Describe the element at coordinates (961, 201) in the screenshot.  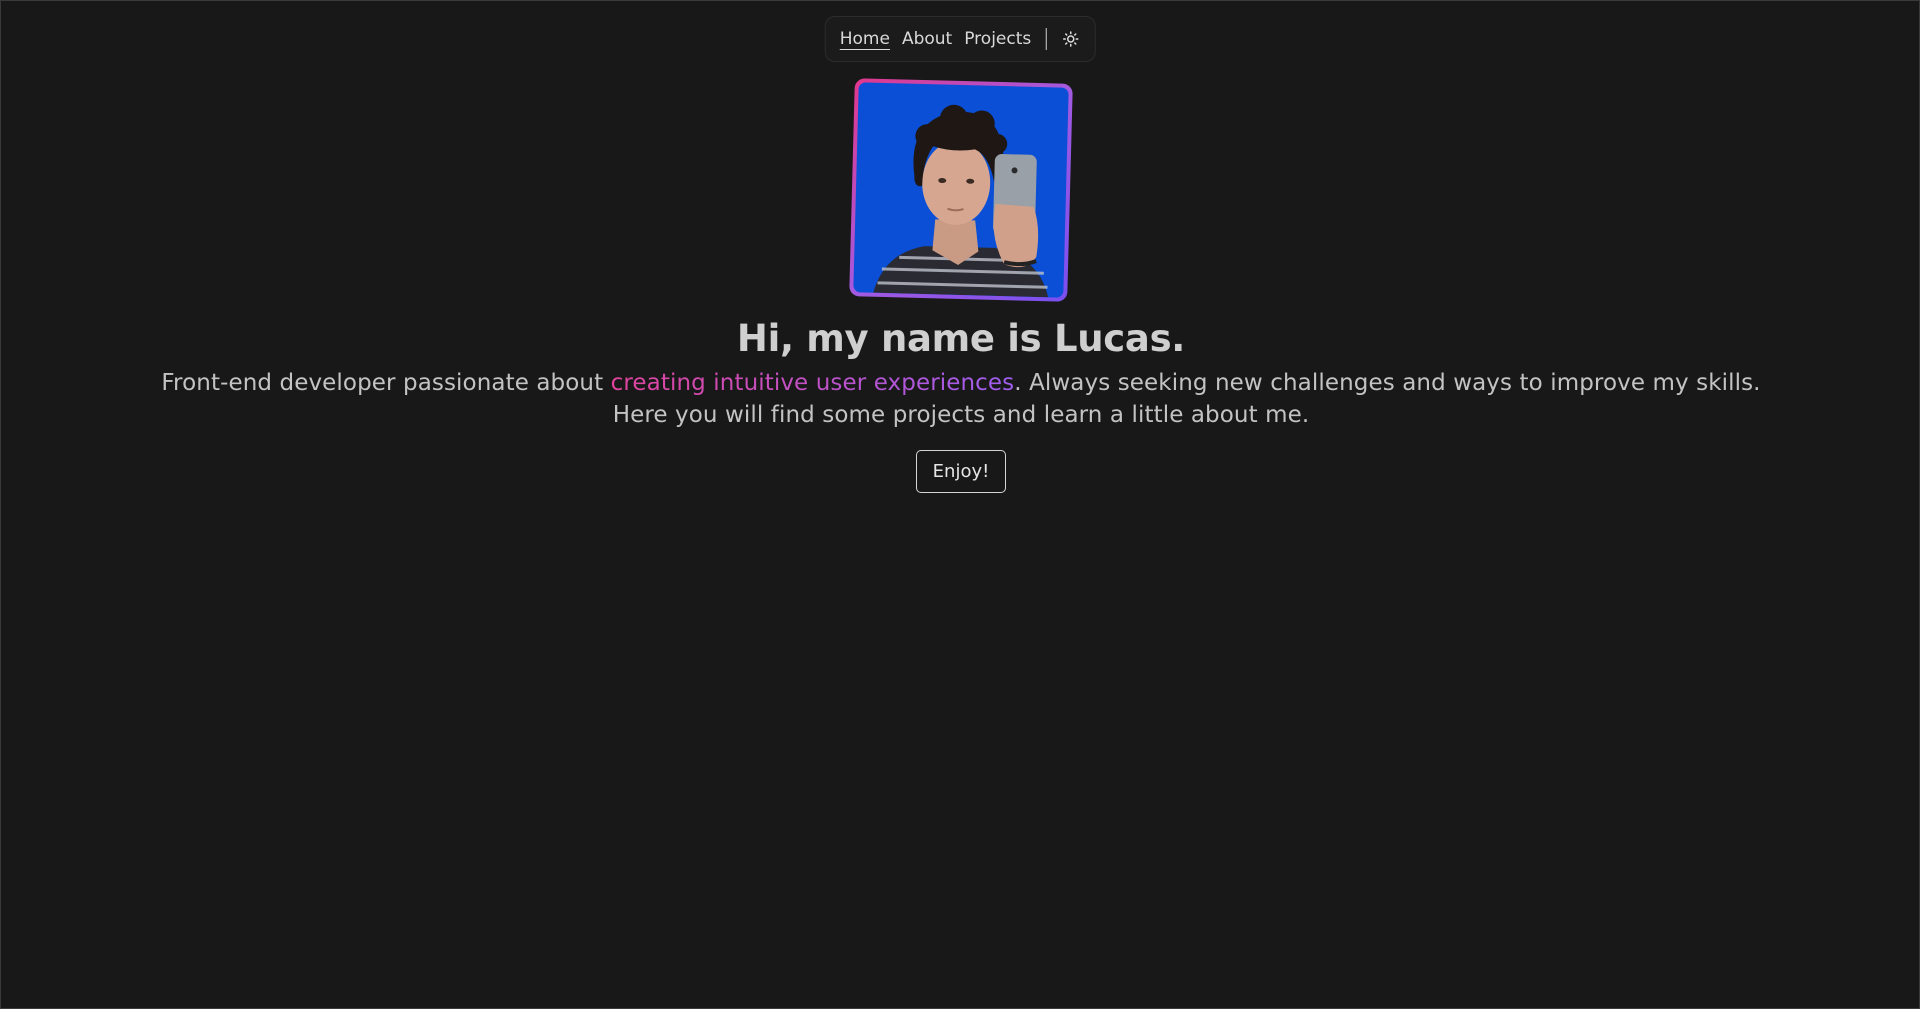
I see `person-illustration` at that location.